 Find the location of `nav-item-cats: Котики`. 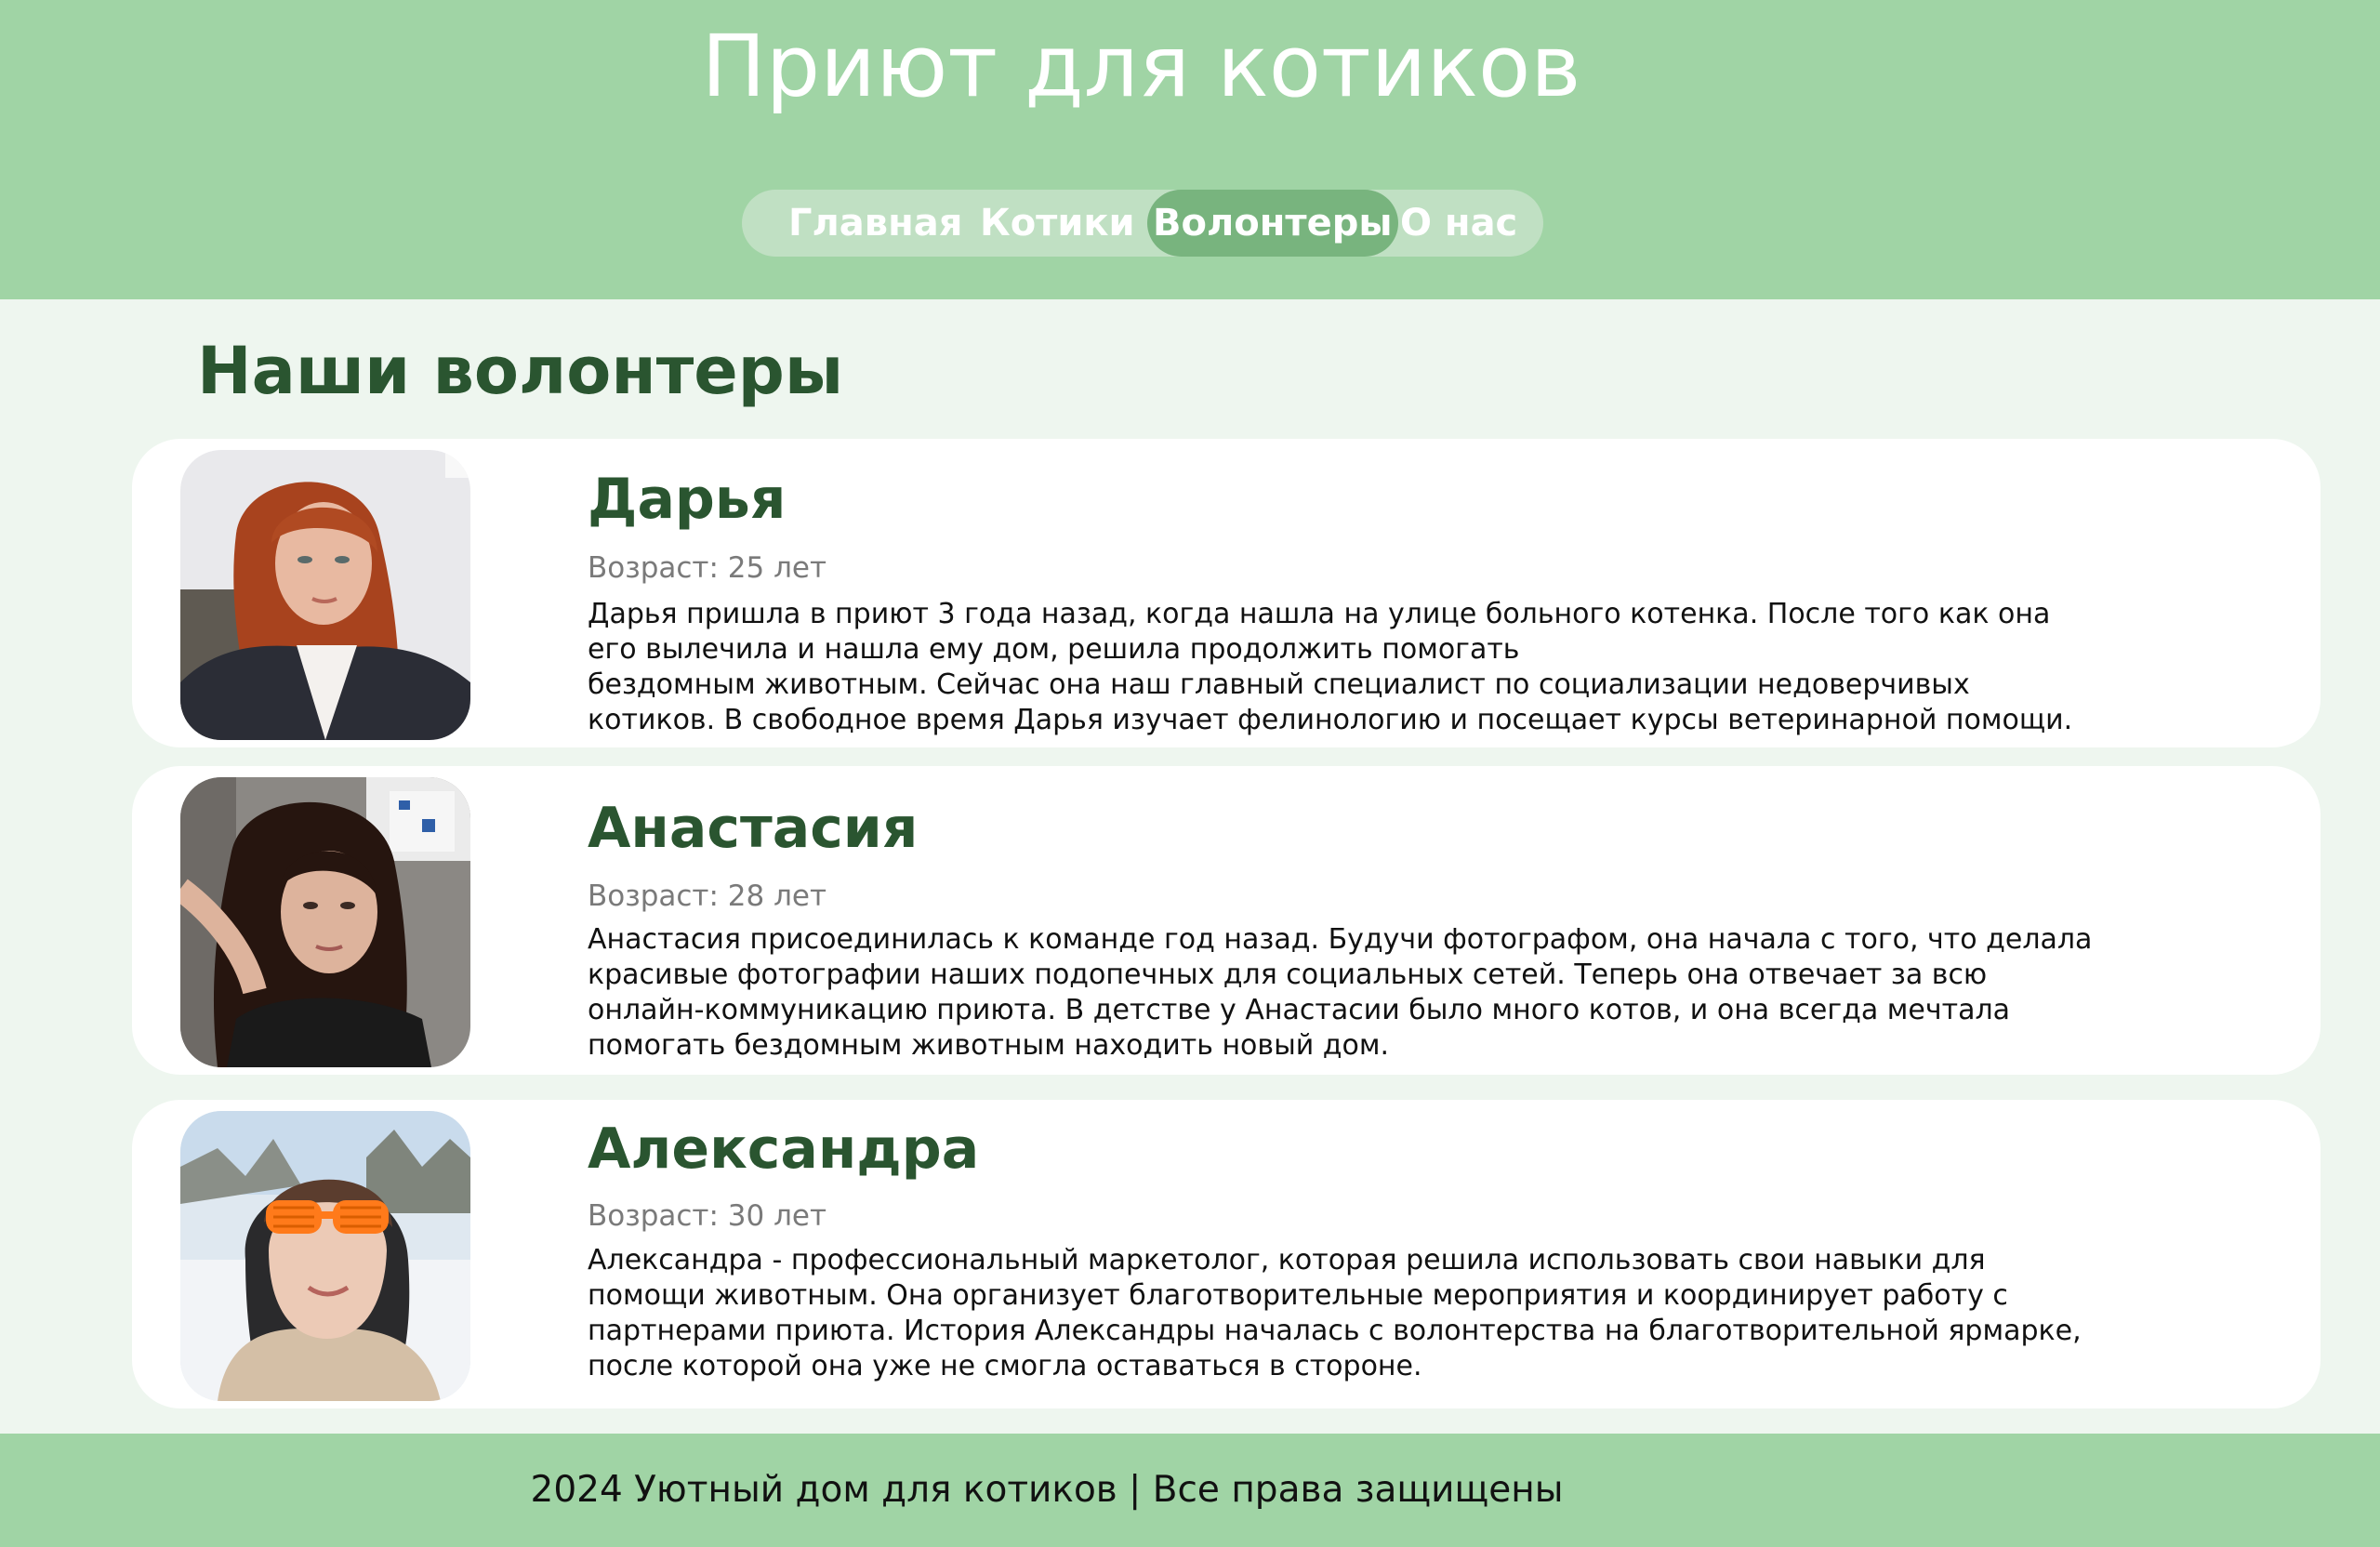

nav-item-cats: Котики is located at coordinates (1057, 223).